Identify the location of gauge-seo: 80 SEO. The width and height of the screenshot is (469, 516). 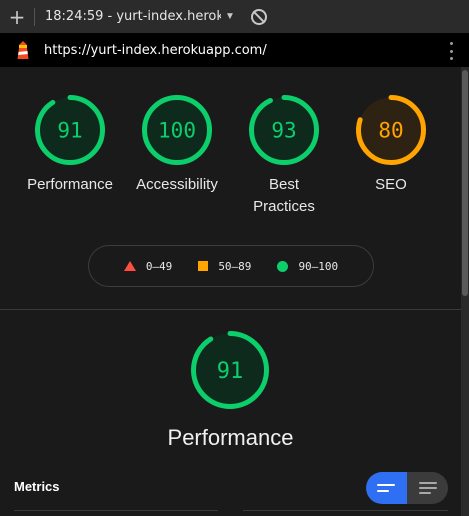
(391, 145).